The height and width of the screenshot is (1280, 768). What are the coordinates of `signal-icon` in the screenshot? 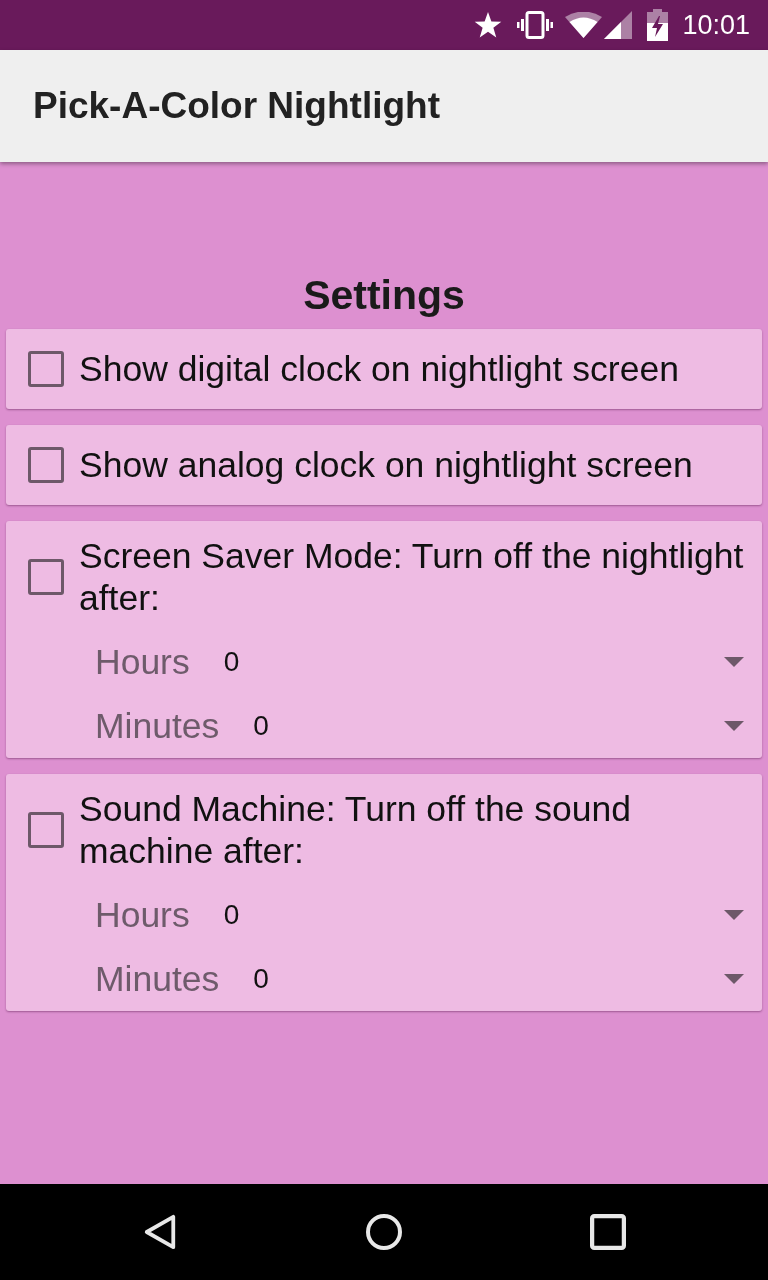 It's located at (618, 25).